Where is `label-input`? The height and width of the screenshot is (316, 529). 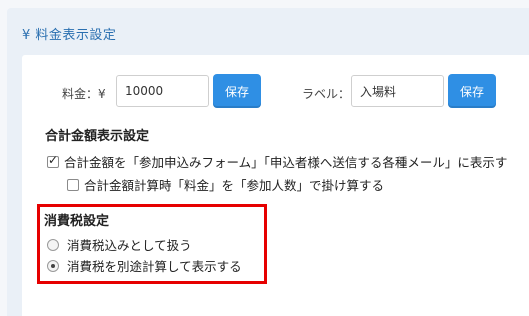 label-input is located at coordinates (397, 91).